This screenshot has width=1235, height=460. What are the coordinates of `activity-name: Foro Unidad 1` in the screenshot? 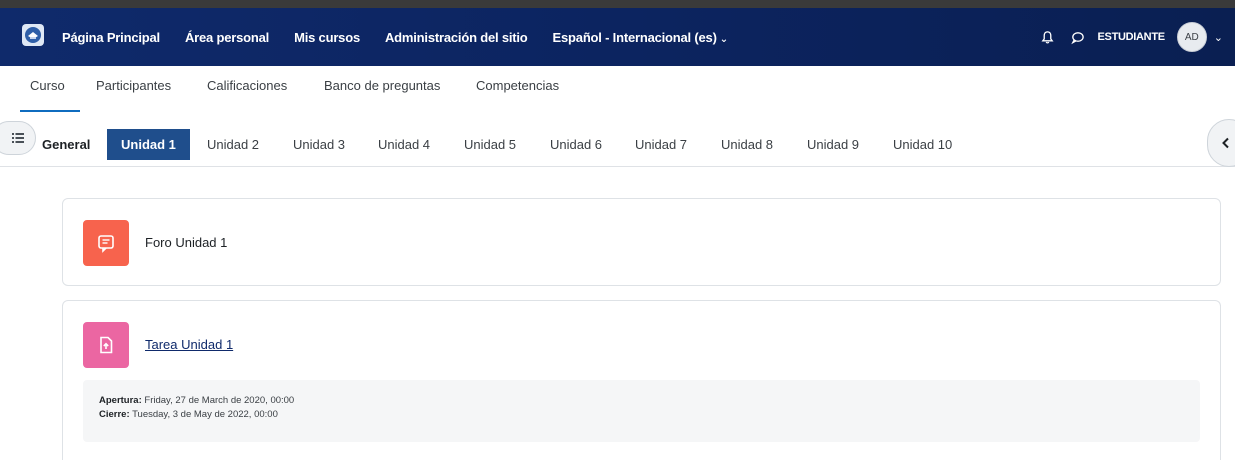 It's located at (186, 242).